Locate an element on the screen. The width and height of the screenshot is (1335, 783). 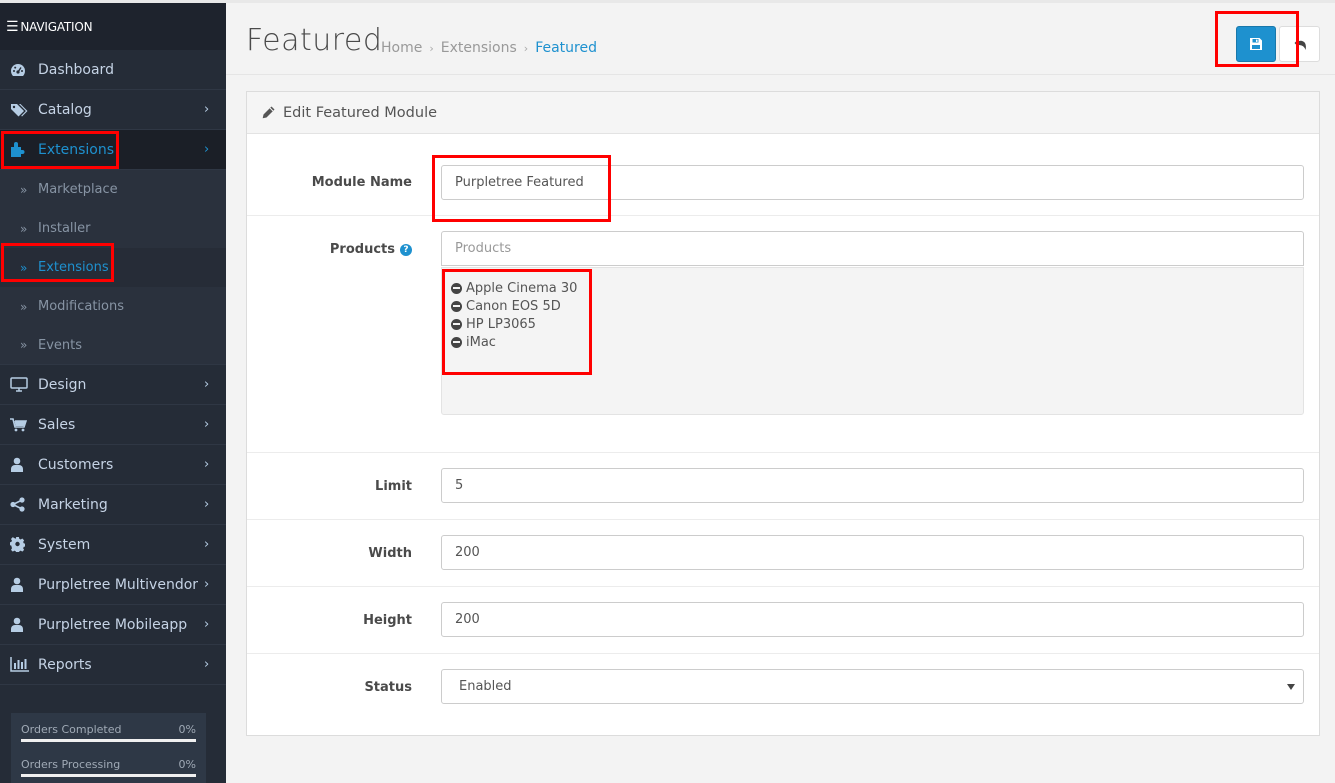
sidebar-item-label: Customers is located at coordinates (76, 464).